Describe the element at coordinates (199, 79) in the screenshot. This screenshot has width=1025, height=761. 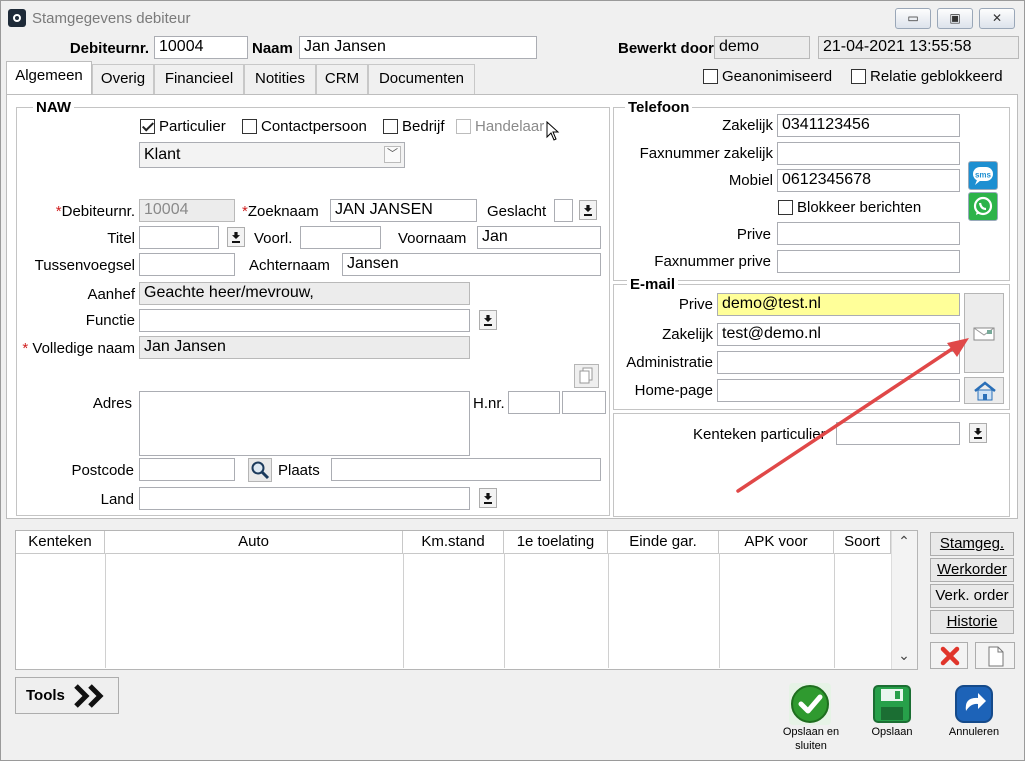
I see `tab-financieel: Financieel` at that location.